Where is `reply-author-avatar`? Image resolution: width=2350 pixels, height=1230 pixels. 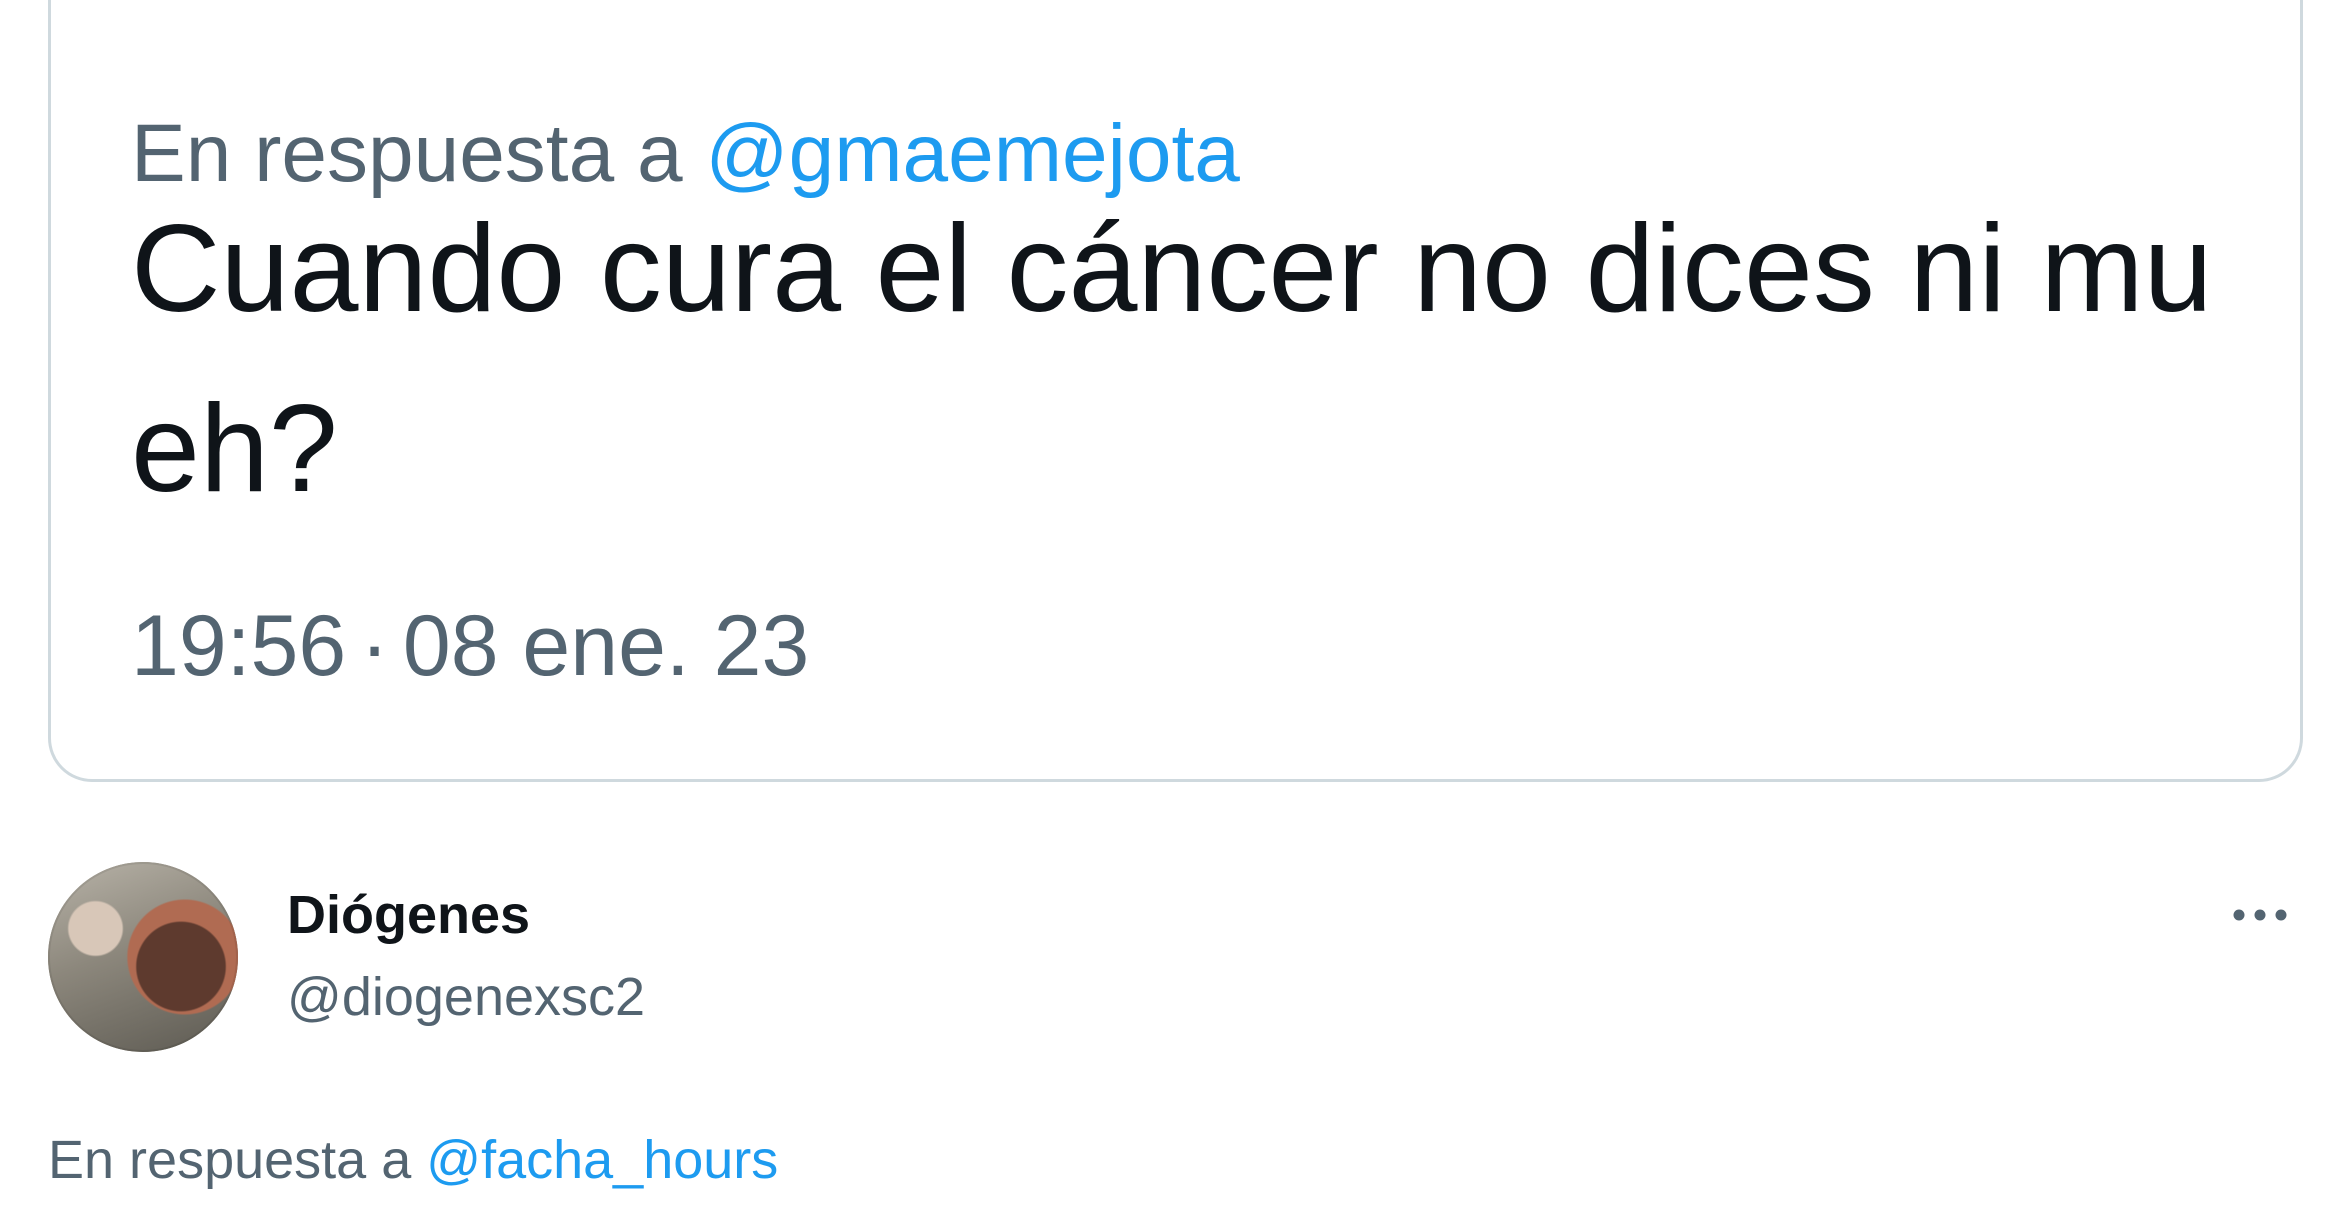 reply-author-avatar is located at coordinates (143, 957).